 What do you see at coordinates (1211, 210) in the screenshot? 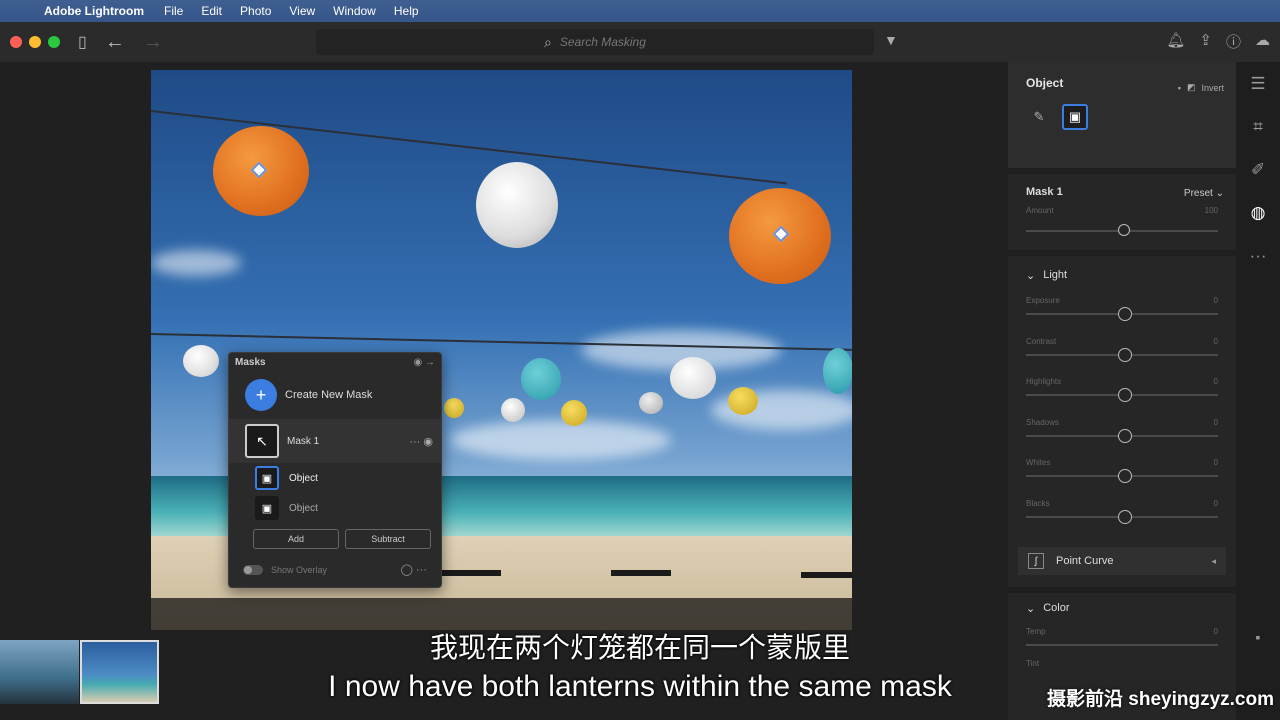
I see `amount-value: 100` at bounding box center [1211, 210].